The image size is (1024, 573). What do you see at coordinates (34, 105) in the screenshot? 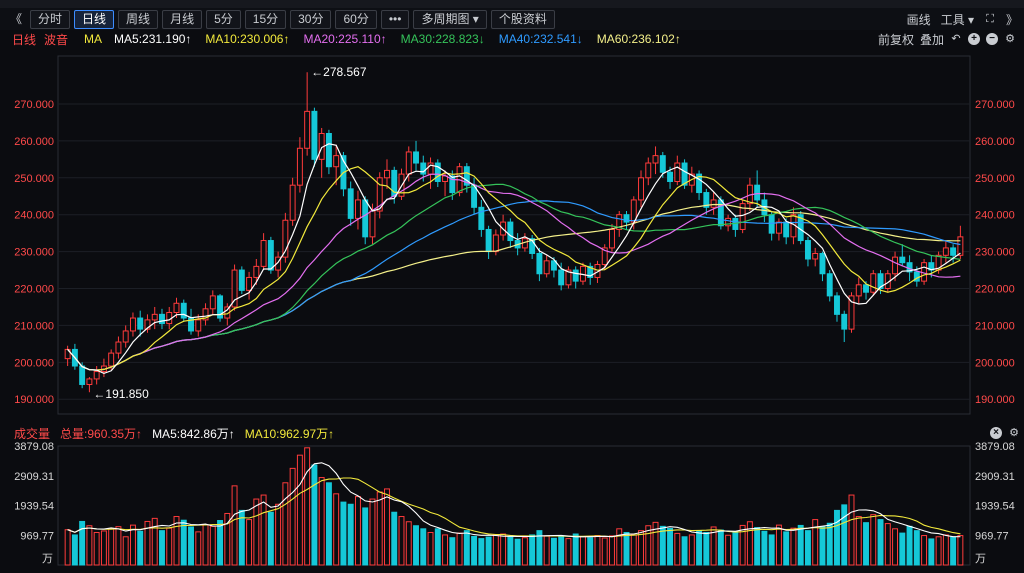
I see `price-tick-left: 270.000` at bounding box center [34, 105].